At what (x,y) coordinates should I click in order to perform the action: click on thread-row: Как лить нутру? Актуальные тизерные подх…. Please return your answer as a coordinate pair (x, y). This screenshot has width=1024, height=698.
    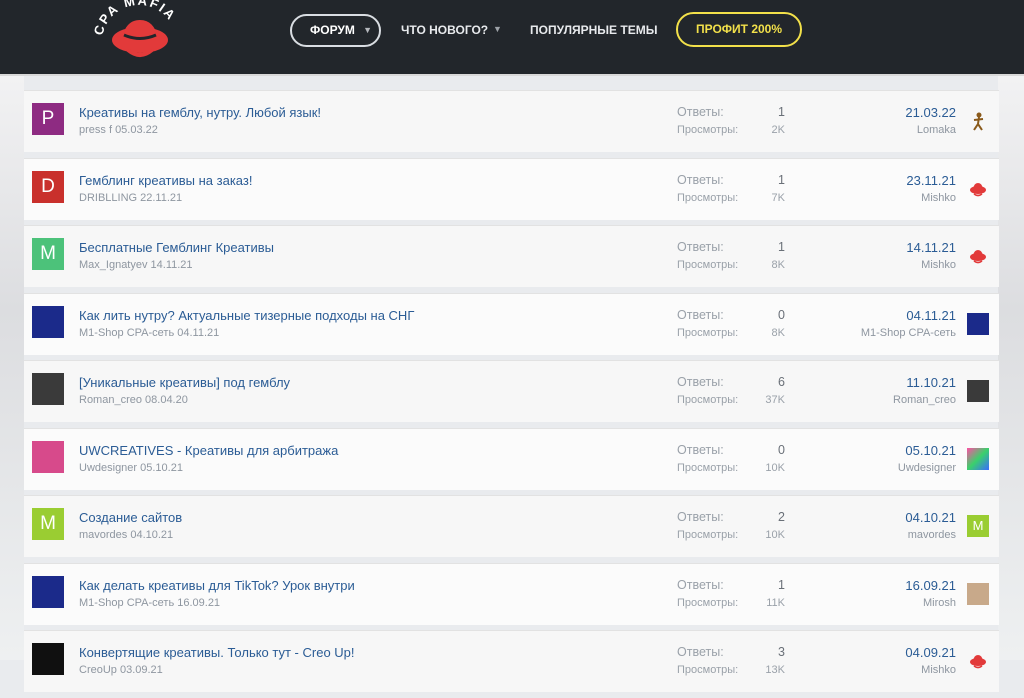
    Looking at the image, I should click on (511, 323).